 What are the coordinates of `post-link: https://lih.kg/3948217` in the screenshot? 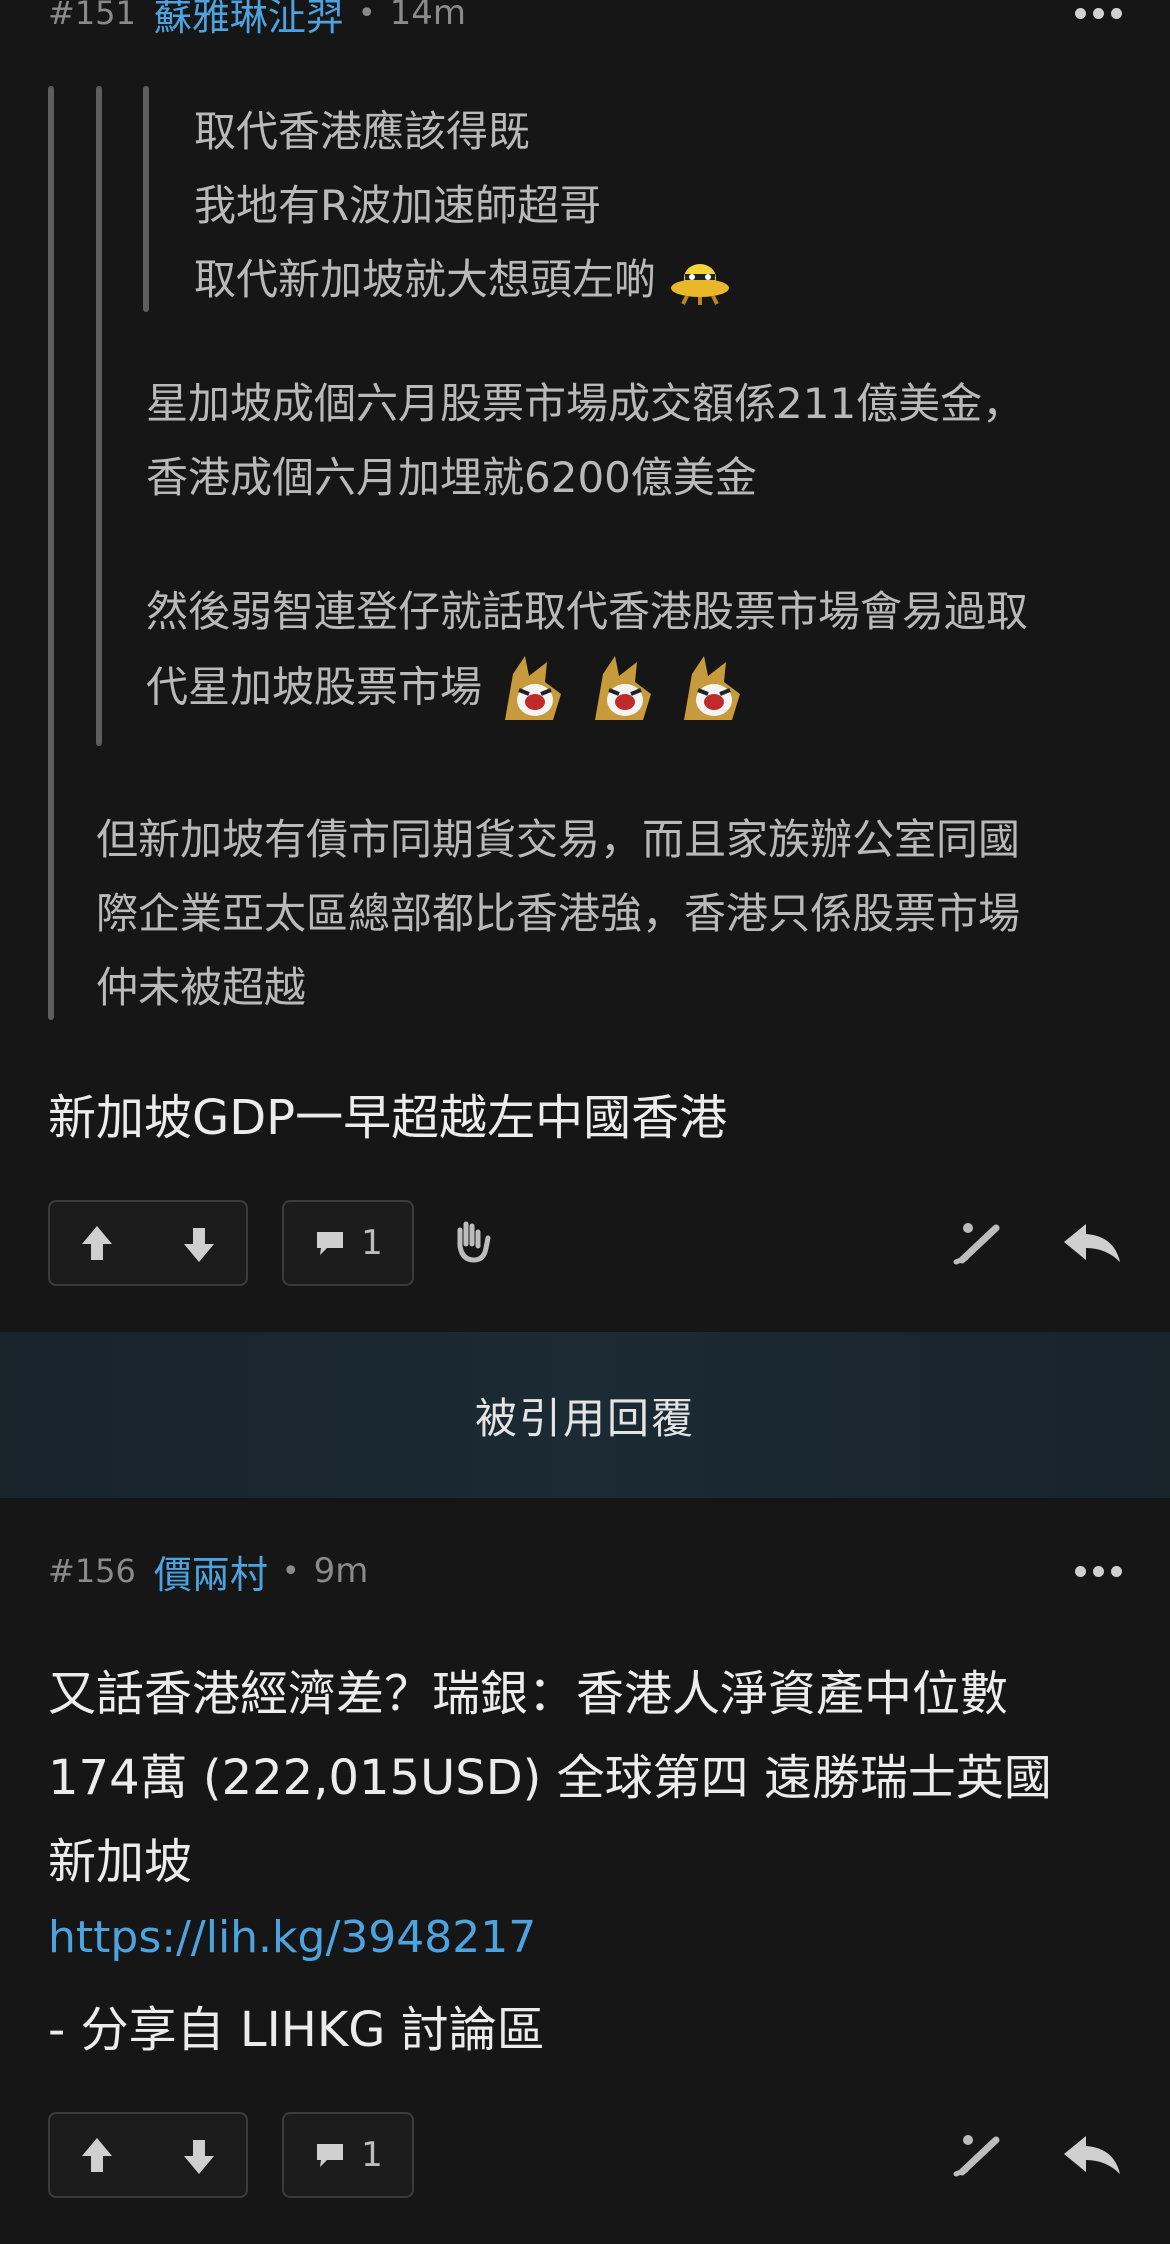 It's located at (292, 1937).